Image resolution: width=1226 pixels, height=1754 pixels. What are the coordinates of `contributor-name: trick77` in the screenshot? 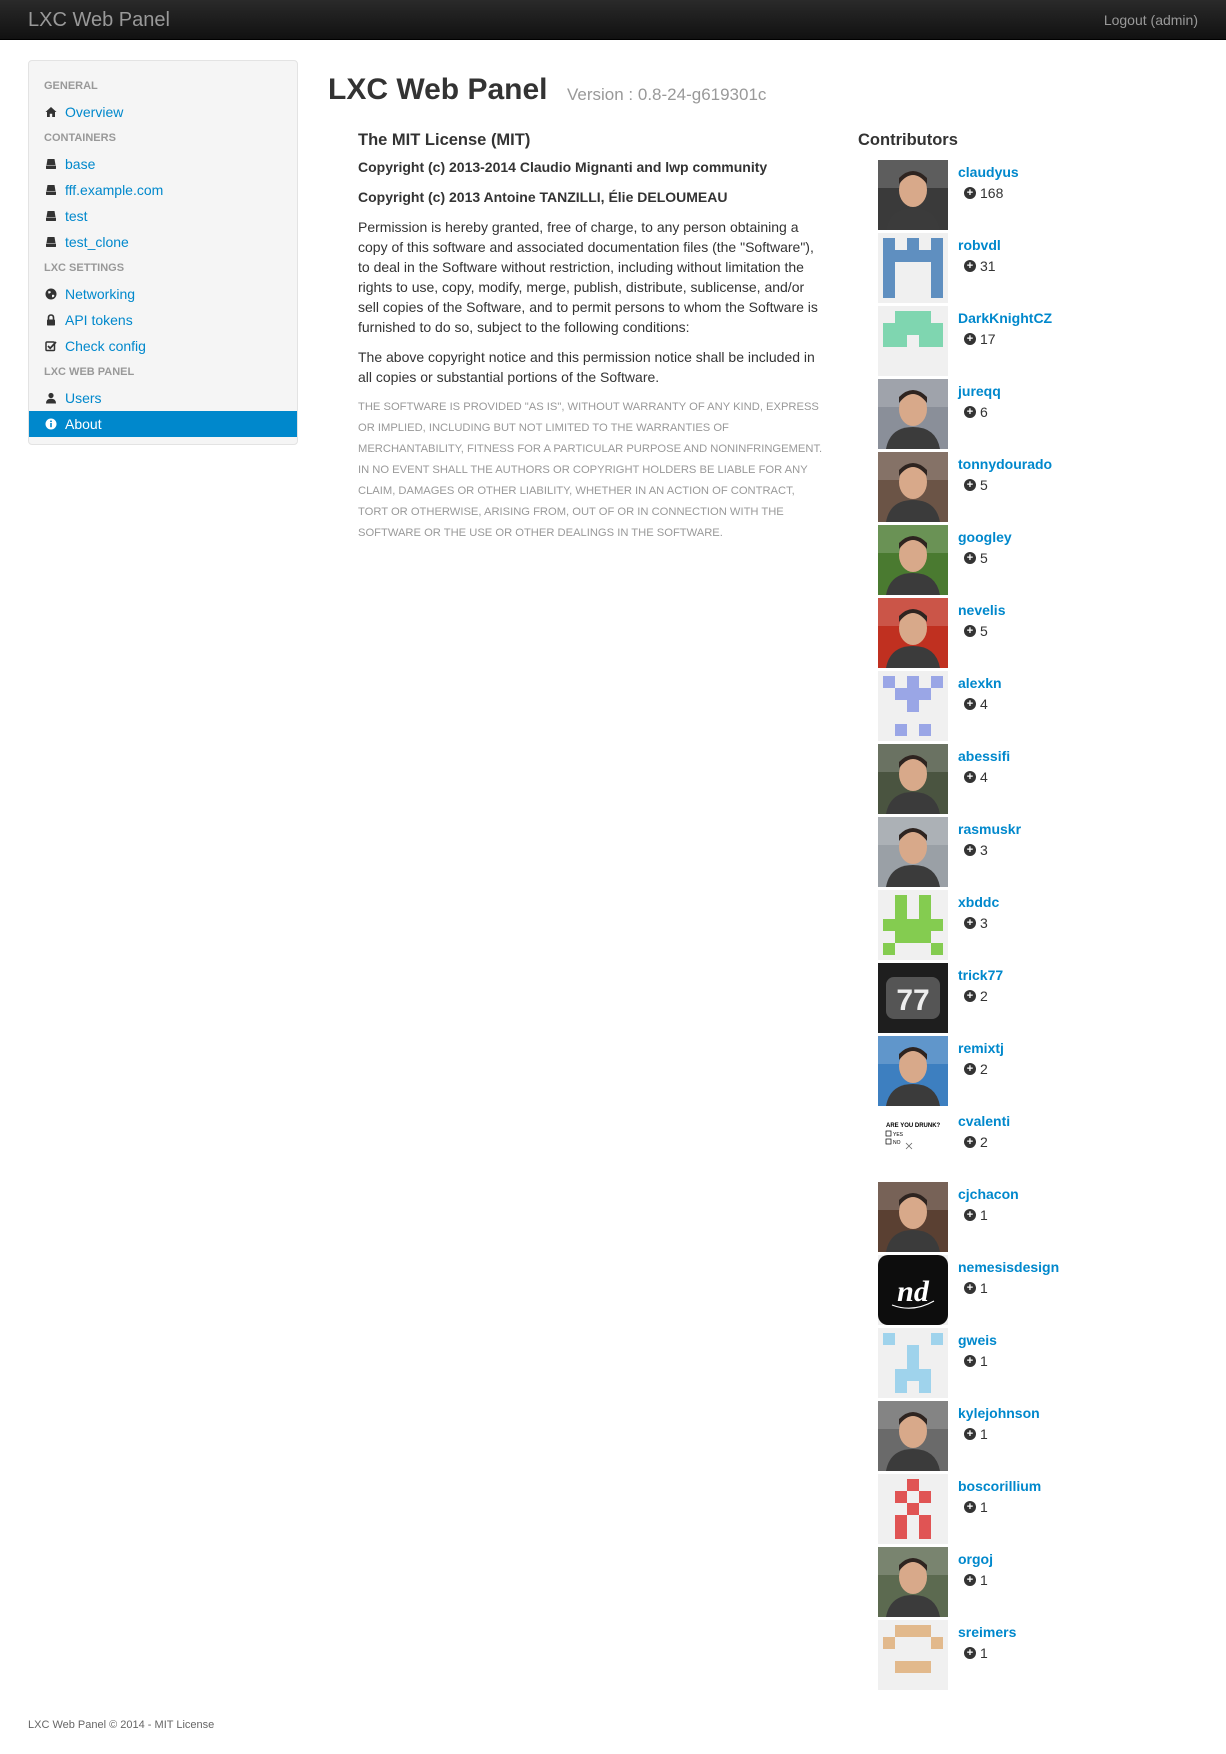 It's located at (980, 975).